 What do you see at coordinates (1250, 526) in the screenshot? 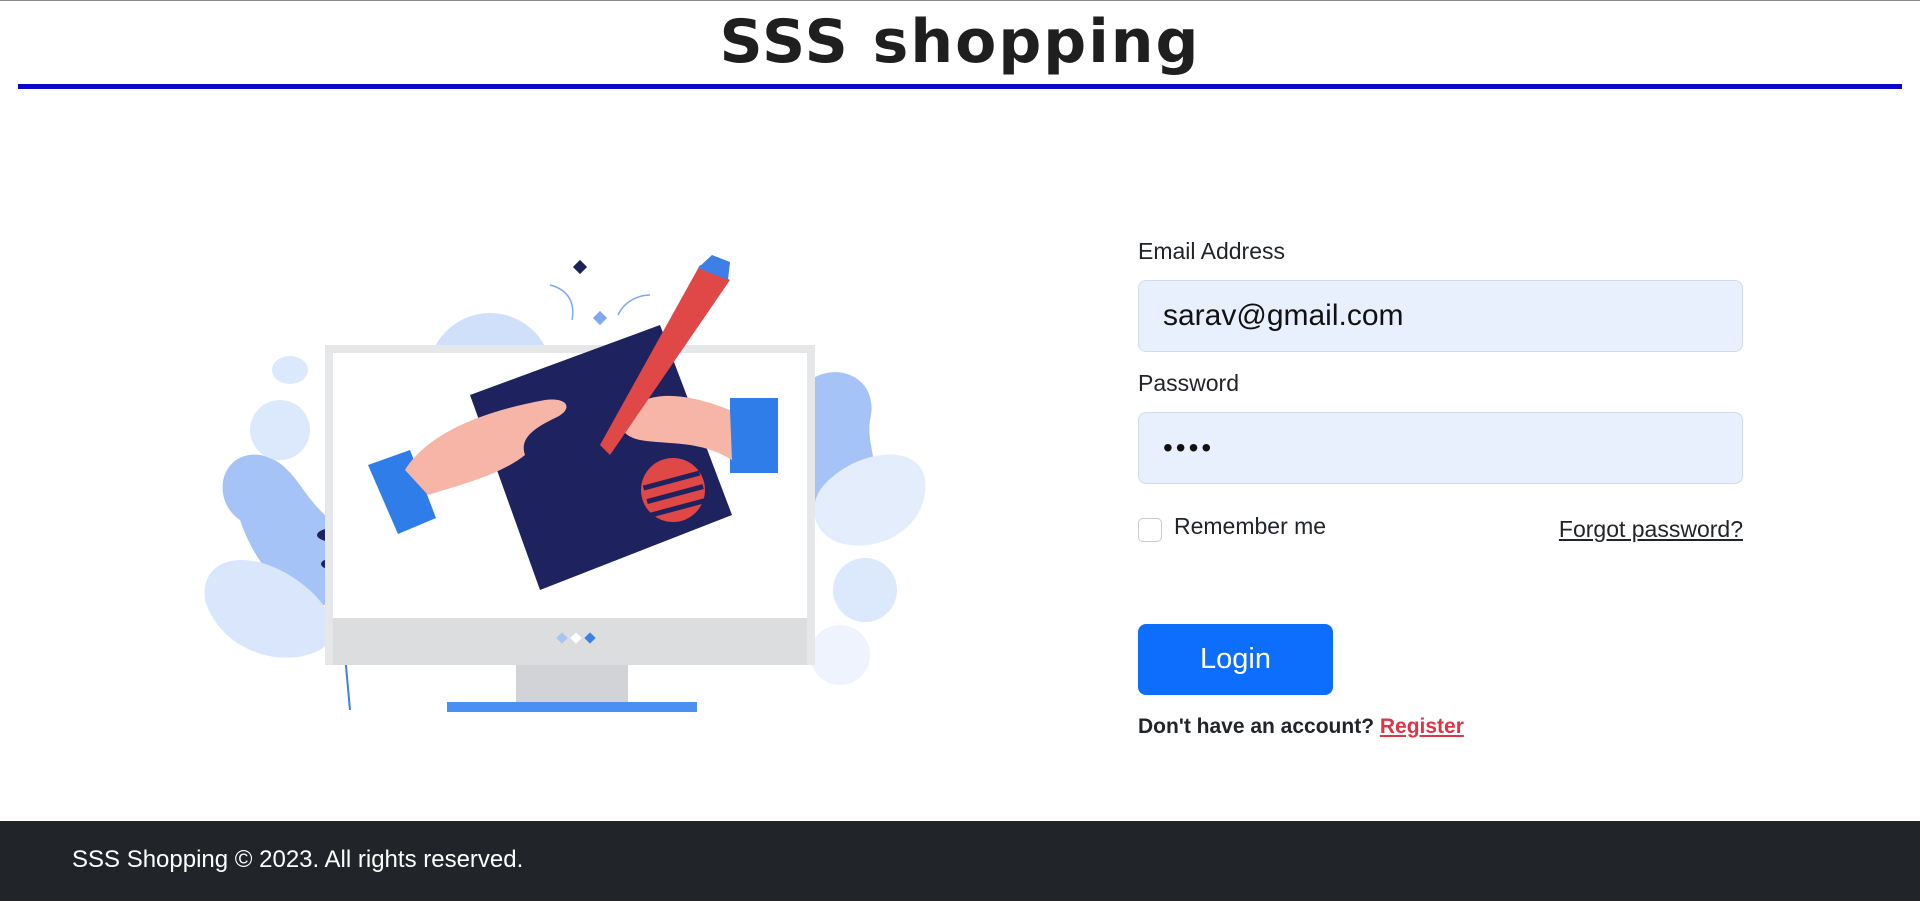
I see `remember-me-label: Remember me` at bounding box center [1250, 526].